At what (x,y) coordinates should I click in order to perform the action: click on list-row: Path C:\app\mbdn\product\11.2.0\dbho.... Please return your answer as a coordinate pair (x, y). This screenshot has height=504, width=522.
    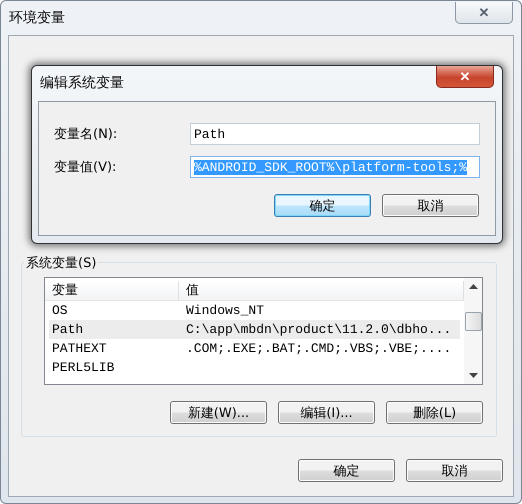
    Looking at the image, I should click on (254, 329).